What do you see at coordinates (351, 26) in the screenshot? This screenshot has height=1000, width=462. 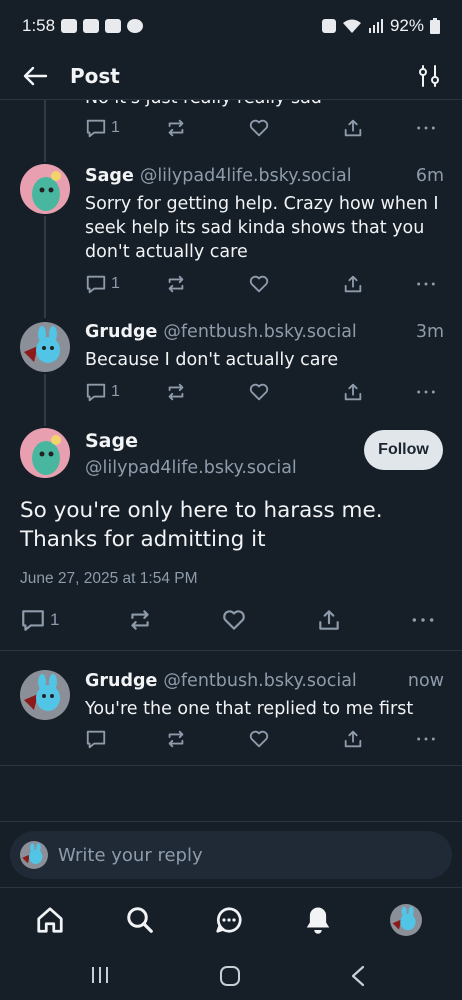 I see `wifi-icon` at bounding box center [351, 26].